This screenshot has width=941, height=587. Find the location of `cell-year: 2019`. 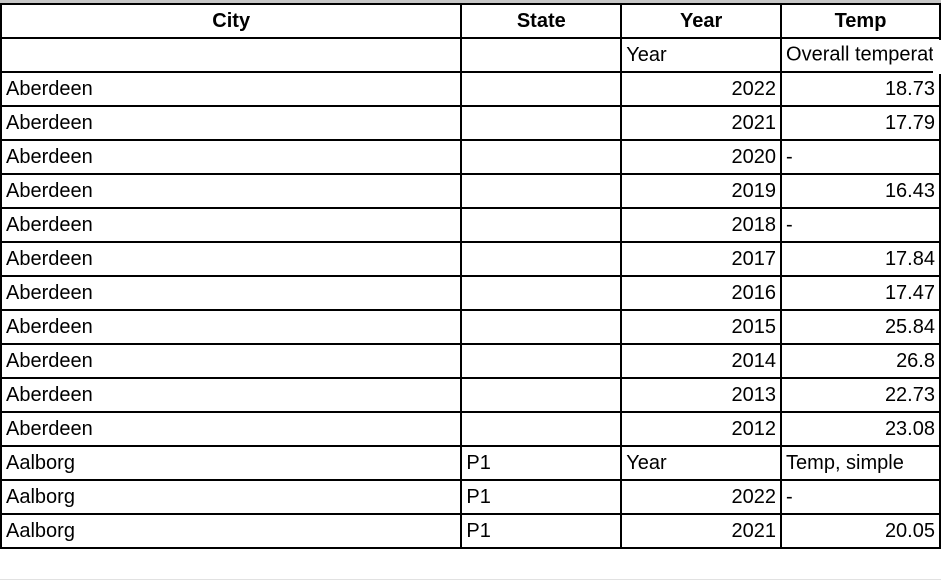

cell-year: 2019 is located at coordinates (701, 191).